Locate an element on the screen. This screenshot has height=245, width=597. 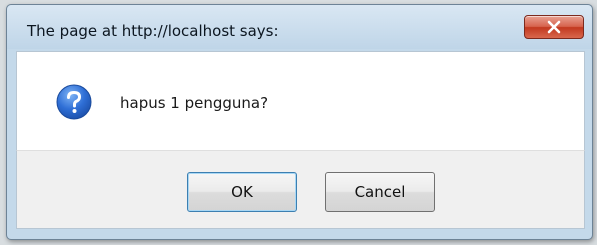
dialog-title: The page at http://localhost says: is located at coordinates (153, 31).